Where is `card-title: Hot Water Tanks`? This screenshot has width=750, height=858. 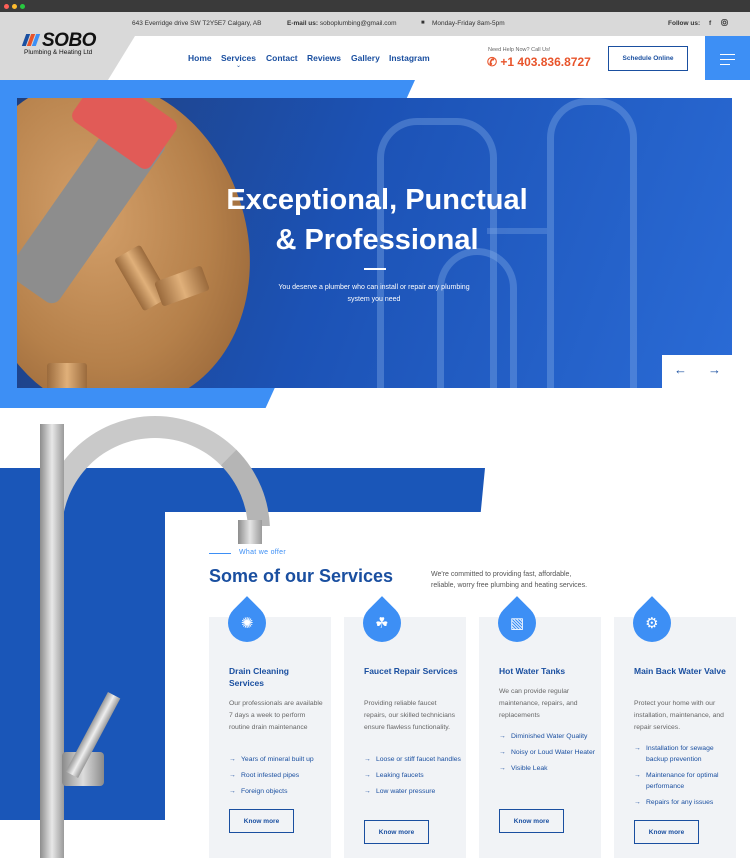 card-title: Hot Water Tanks is located at coordinates (532, 671).